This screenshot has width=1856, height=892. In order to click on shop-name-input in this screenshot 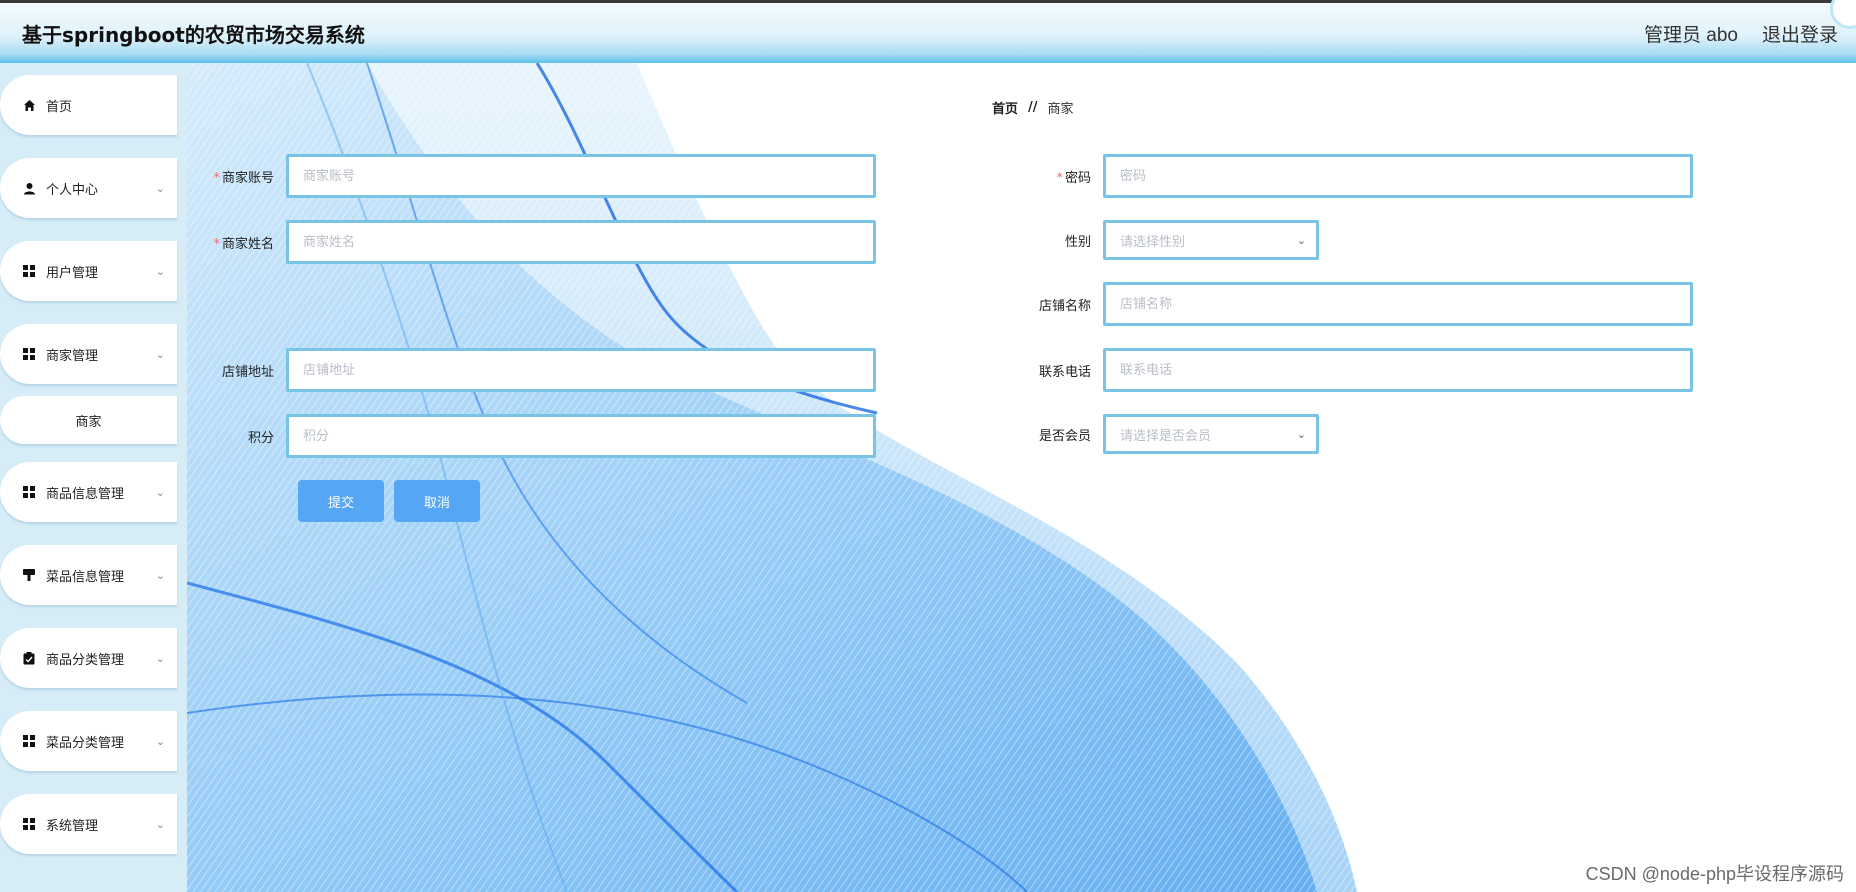, I will do `click(1398, 304)`.